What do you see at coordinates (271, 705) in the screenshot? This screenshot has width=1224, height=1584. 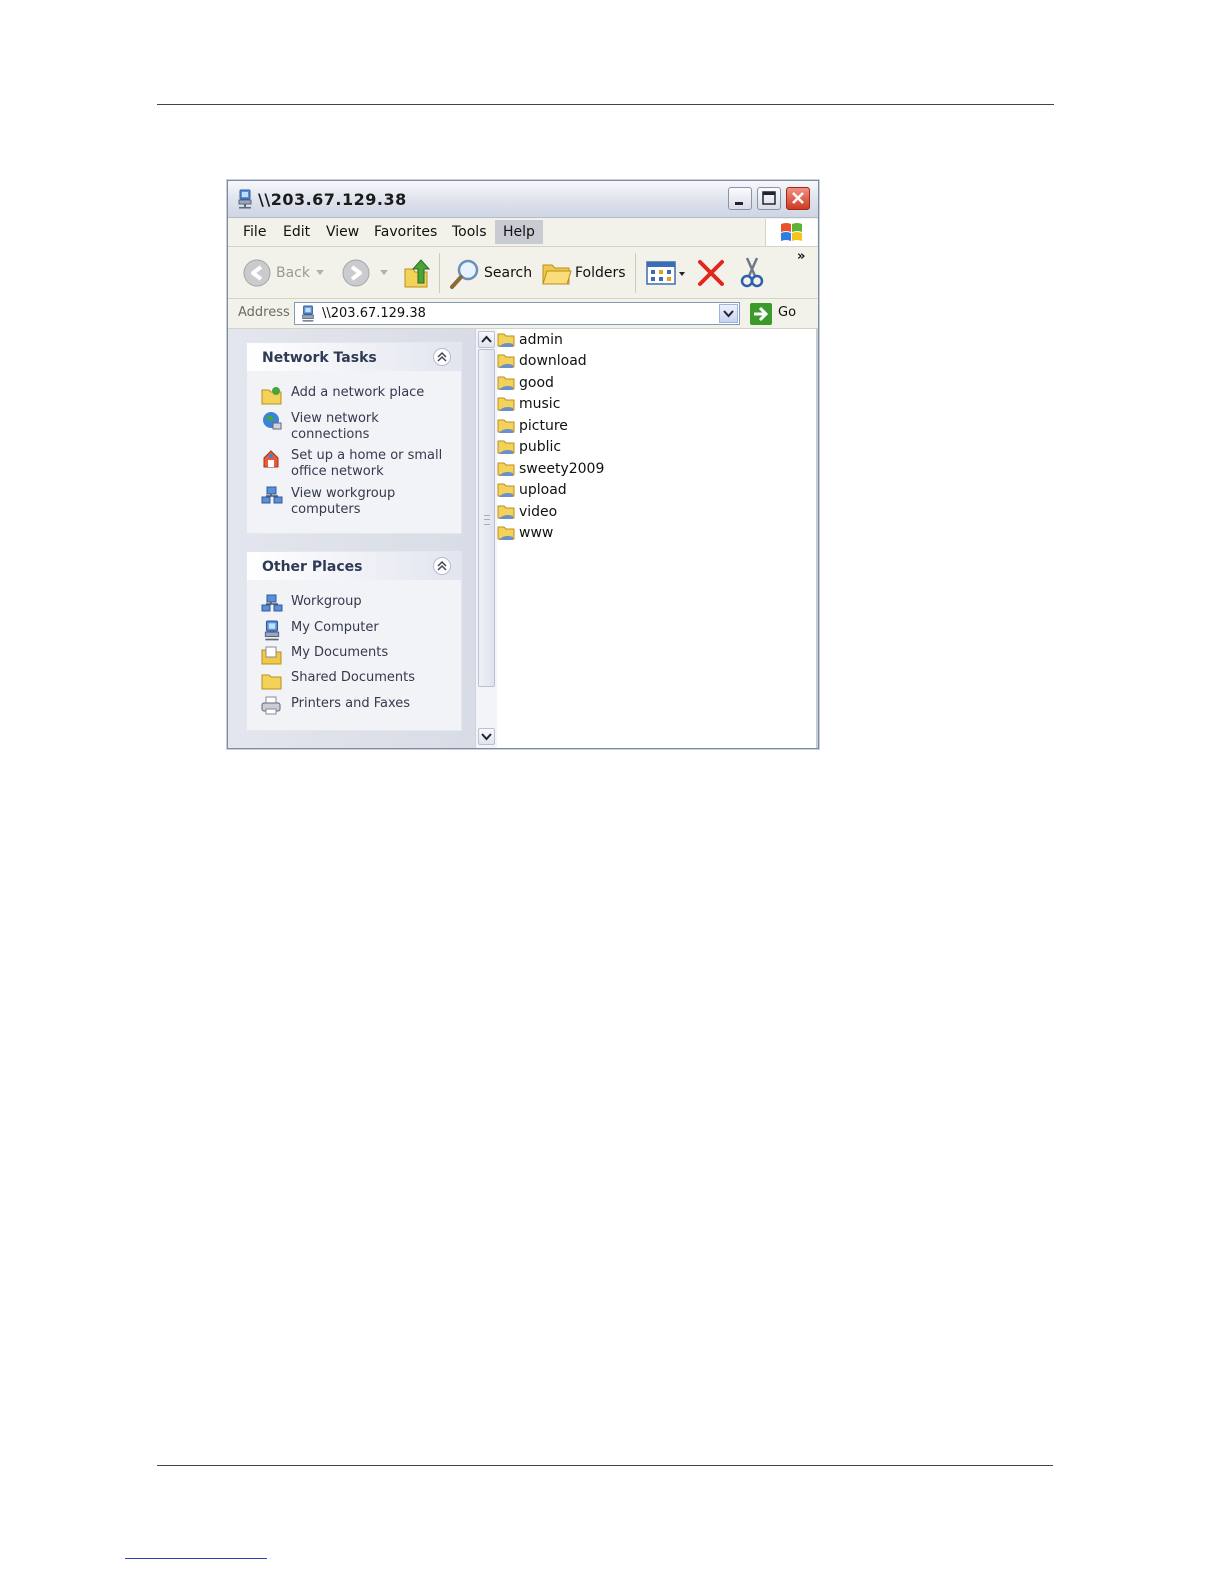 I see `printer-icon` at bounding box center [271, 705].